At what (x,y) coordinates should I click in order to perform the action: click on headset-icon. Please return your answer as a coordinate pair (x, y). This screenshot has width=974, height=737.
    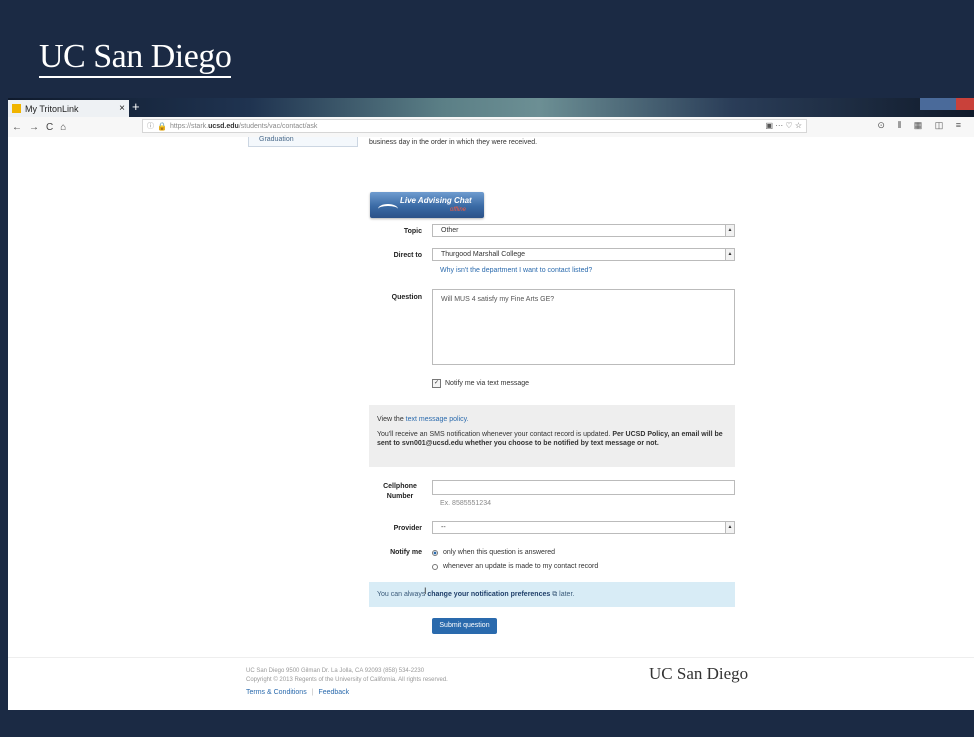
    Looking at the image, I should click on (388, 209).